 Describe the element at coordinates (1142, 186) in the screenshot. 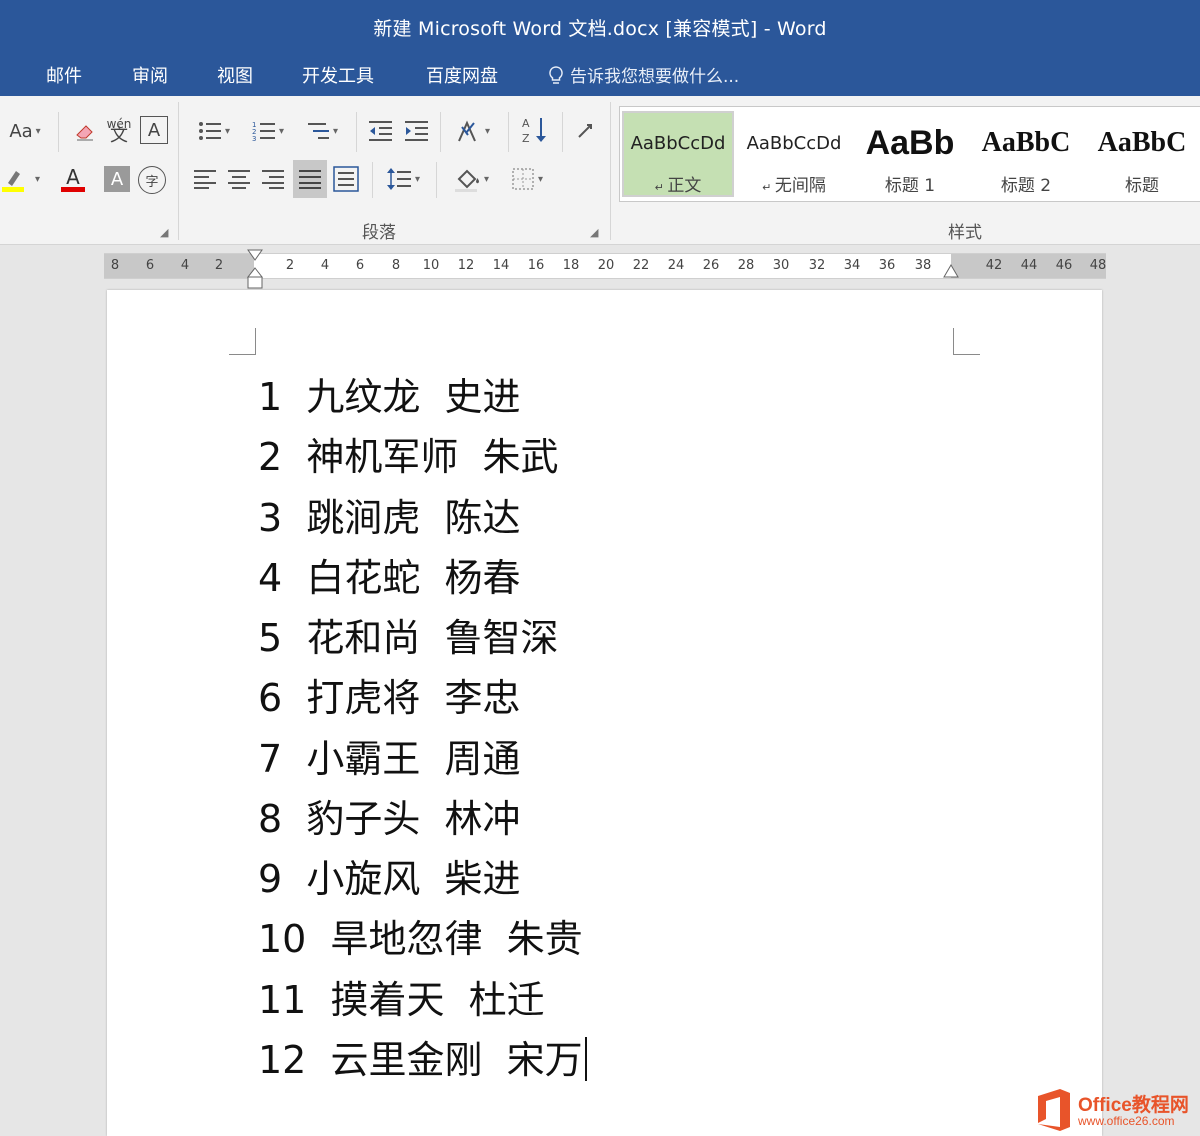

I see `style-name: 标题` at that location.